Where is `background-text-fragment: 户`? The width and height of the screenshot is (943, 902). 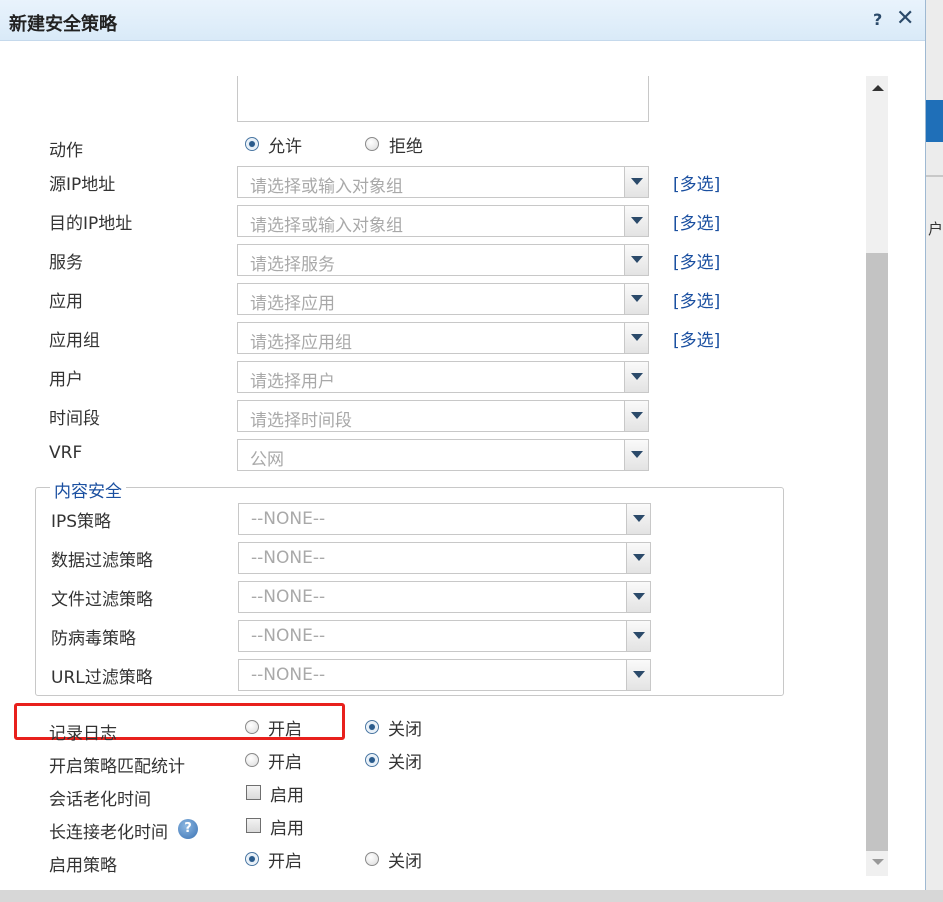
background-text-fragment: 户 is located at coordinates (935, 229).